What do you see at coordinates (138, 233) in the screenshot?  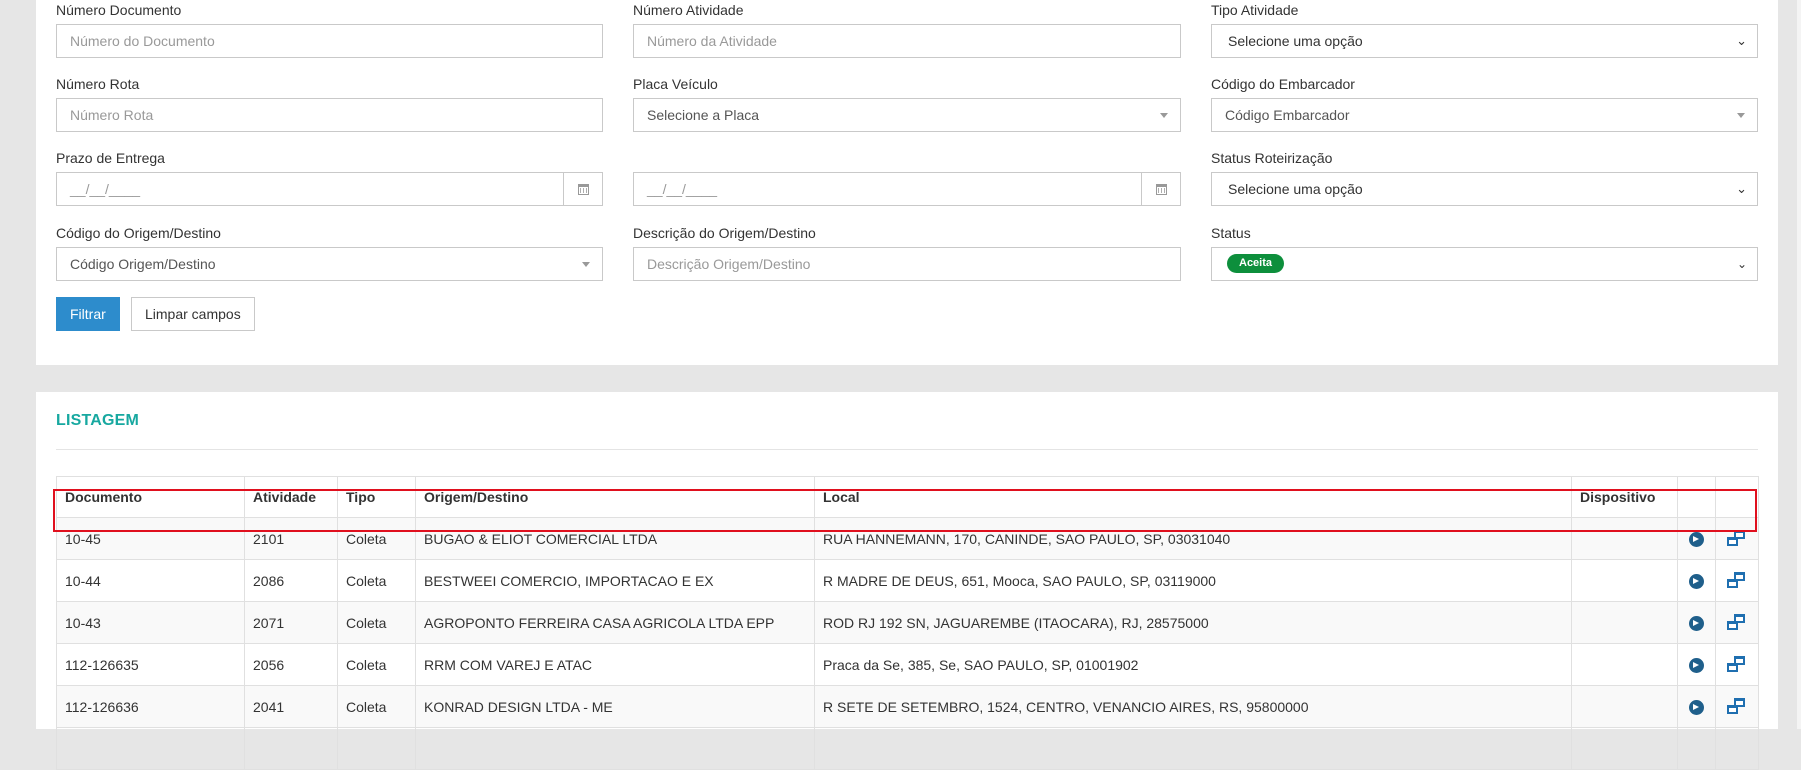 I see `codigo-origem-destino-label: Código do Origem/Destino` at bounding box center [138, 233].